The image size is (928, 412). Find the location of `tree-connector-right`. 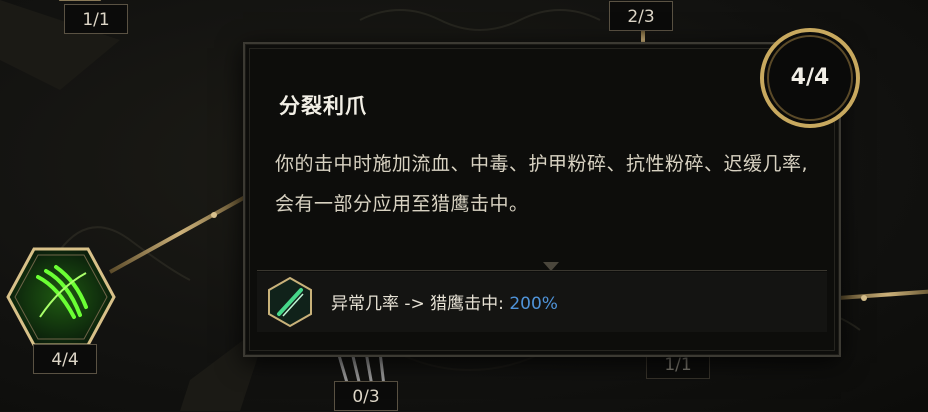

tree-connector-right is located at coordinates (882, 294).